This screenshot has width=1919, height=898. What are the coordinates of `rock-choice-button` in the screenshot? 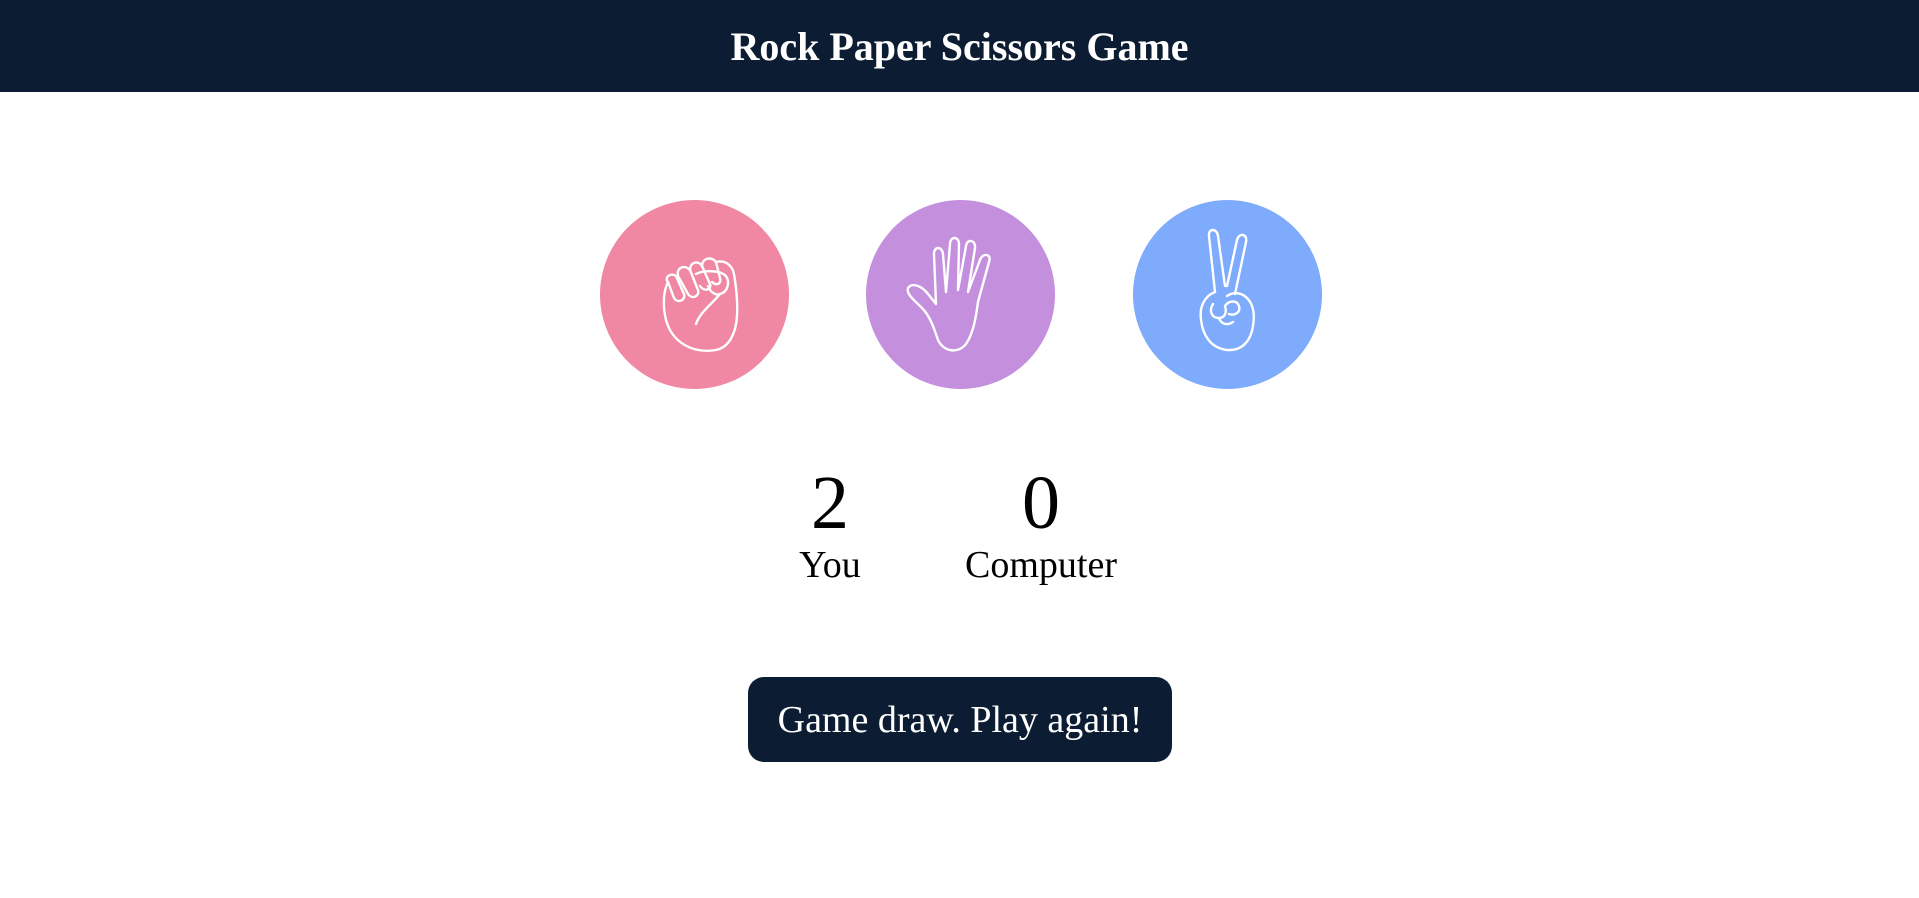 It's located at (694, 294).